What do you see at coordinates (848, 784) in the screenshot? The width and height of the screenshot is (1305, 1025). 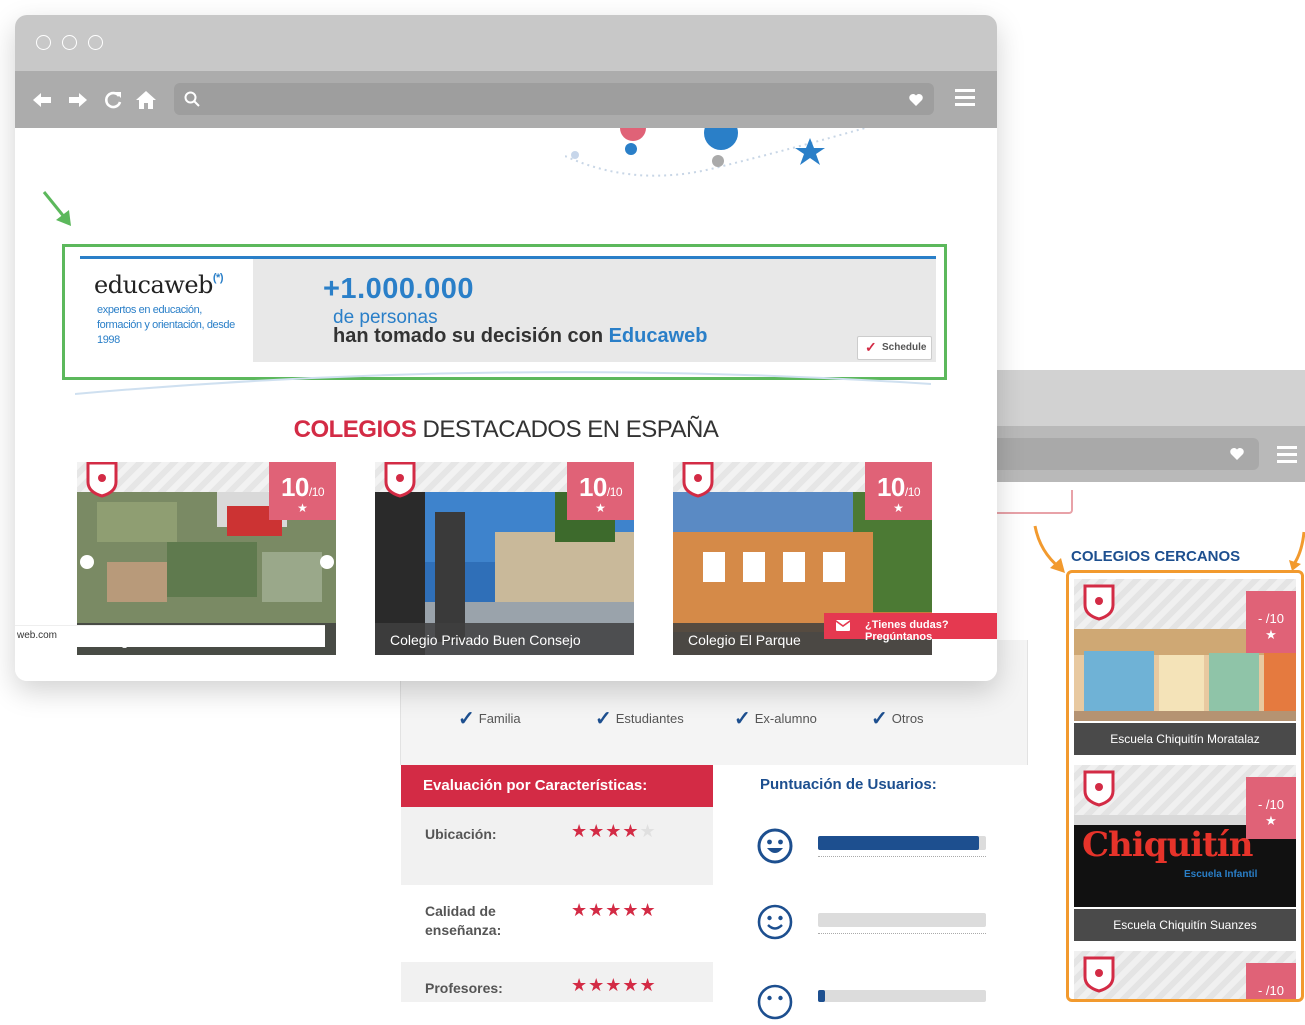 I see `user-rating-header: Puntuación de Usuarios:` at bounding box center [848, 784].